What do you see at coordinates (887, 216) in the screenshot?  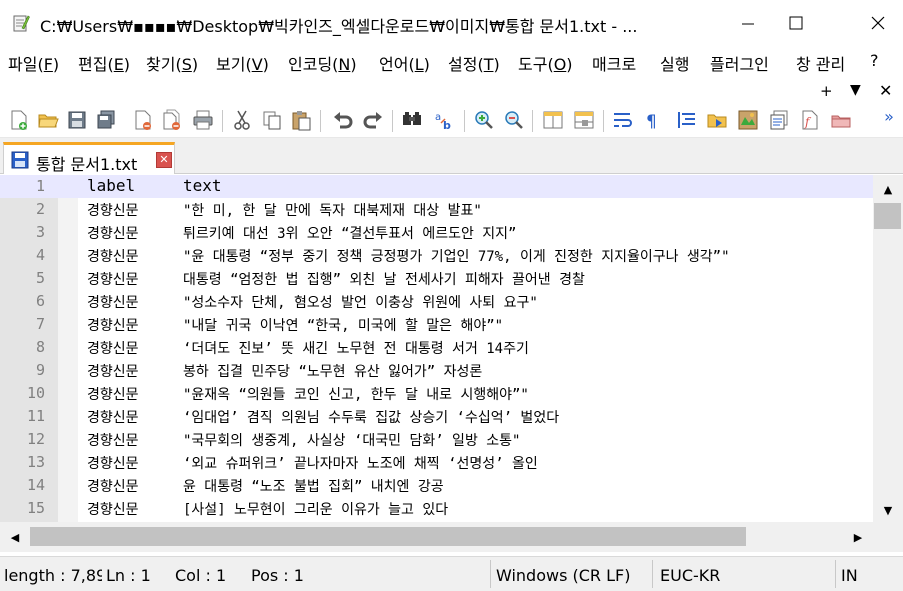 I see `vertical-scroll-thumb` at bounding box center [887, 216].